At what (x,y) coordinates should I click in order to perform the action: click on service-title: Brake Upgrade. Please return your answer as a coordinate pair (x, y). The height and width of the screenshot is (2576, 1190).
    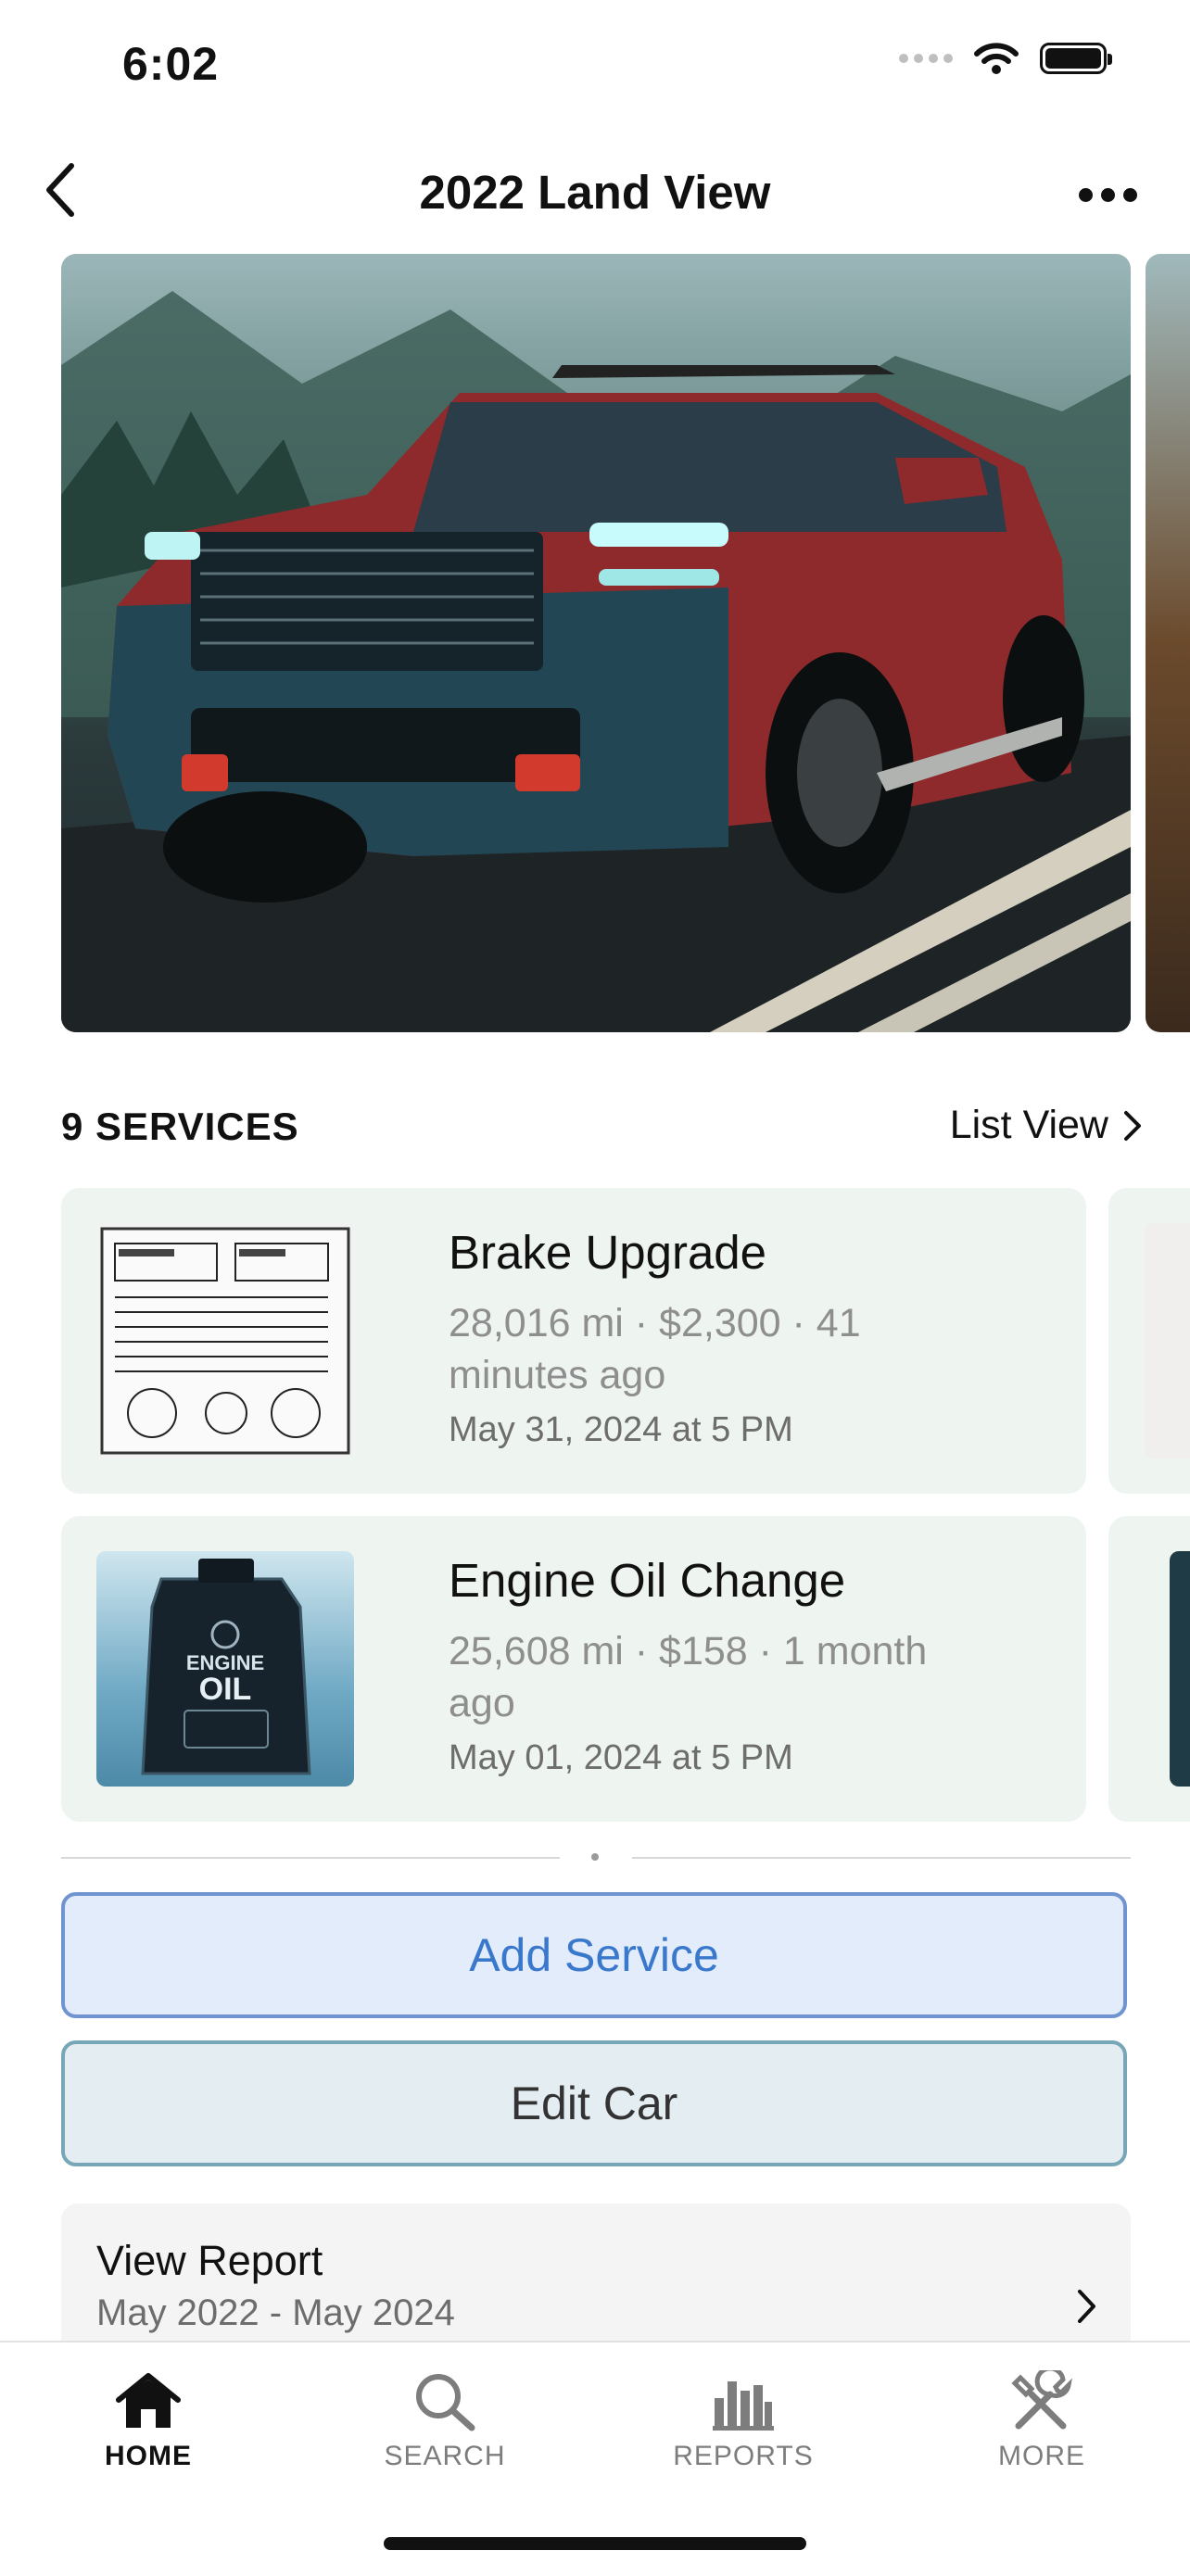
    Looking at the image, I should click on (608, 1252).